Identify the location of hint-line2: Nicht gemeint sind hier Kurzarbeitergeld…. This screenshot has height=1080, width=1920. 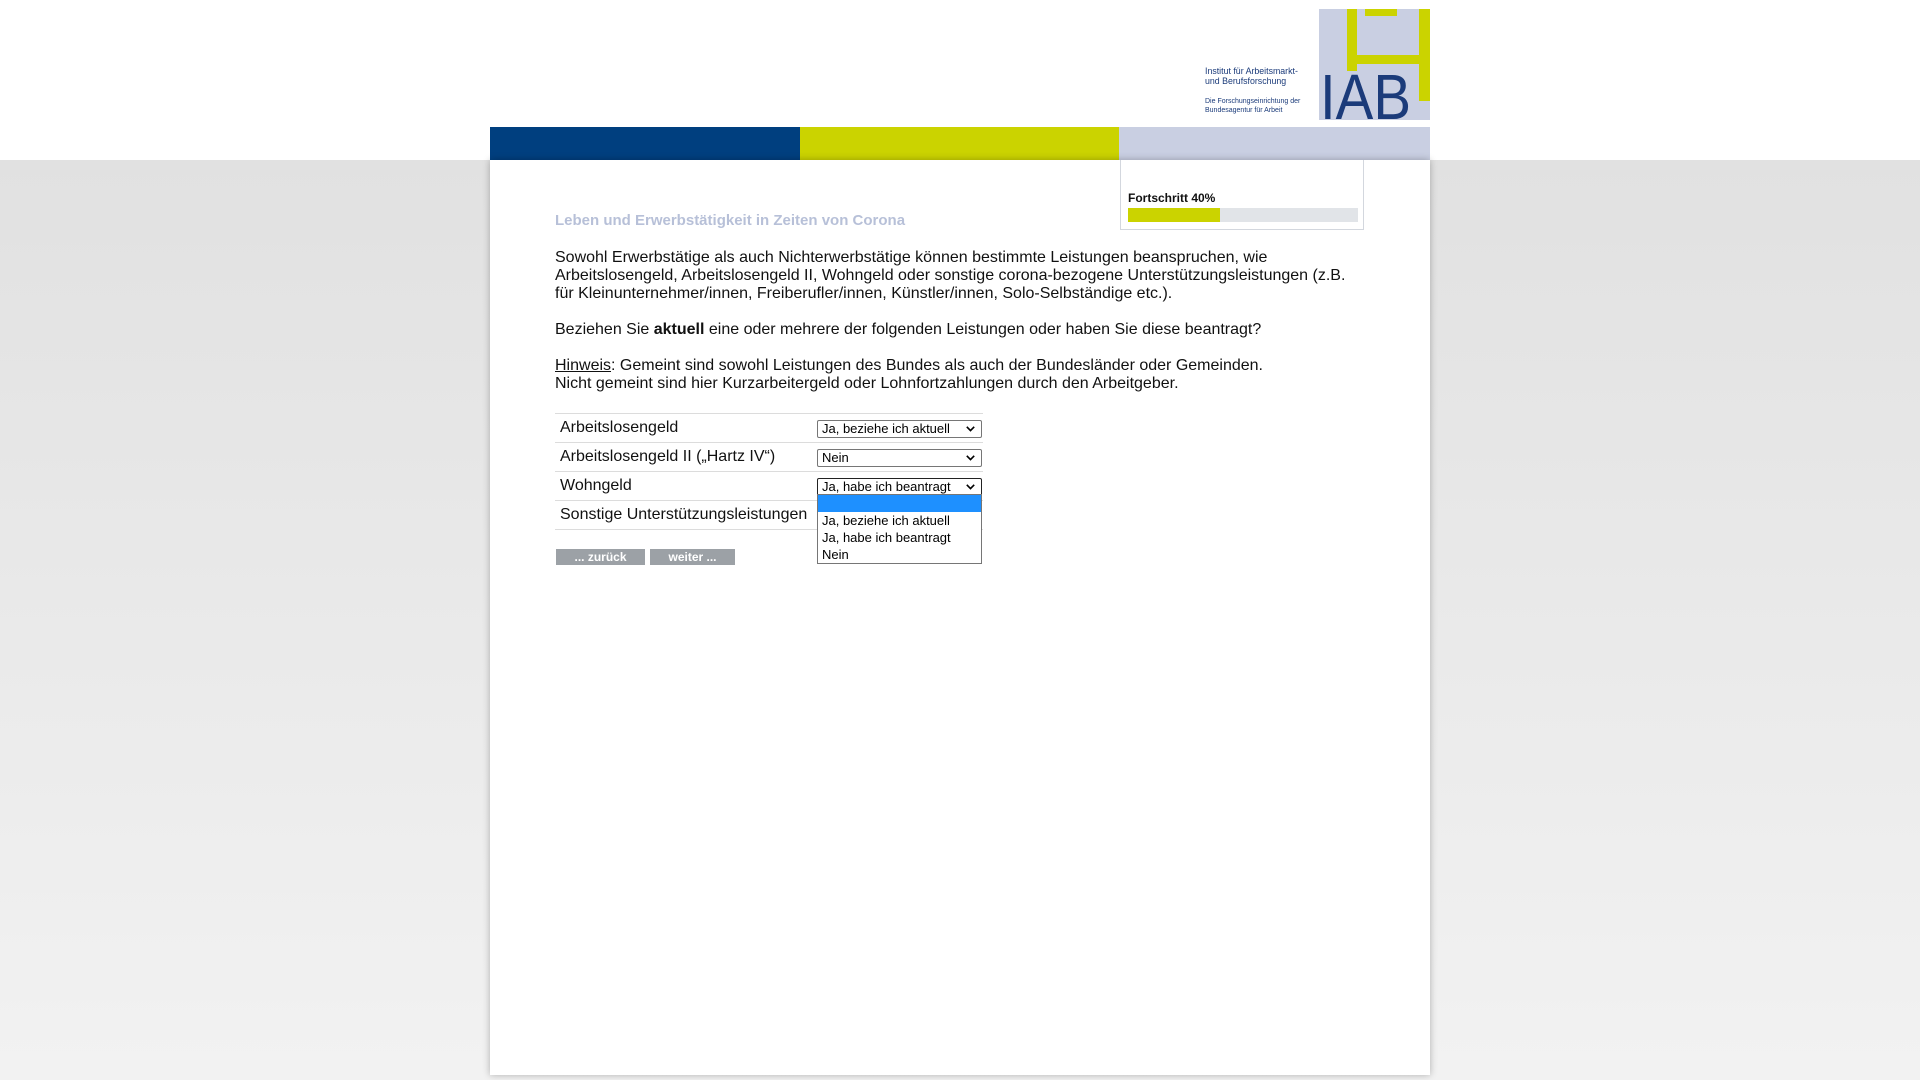
(867, 383).